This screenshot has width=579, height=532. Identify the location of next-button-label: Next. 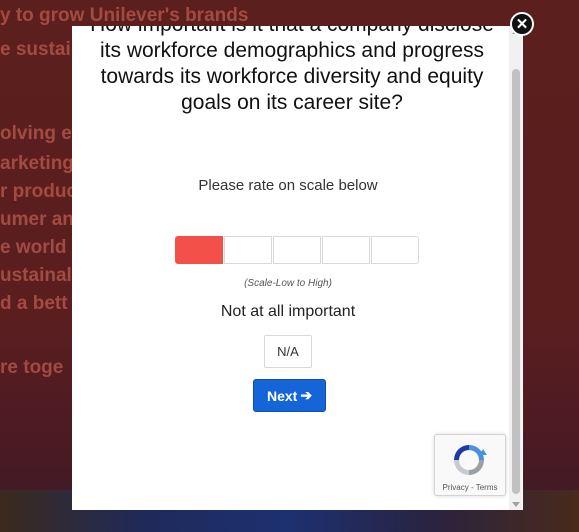
(282, 395).